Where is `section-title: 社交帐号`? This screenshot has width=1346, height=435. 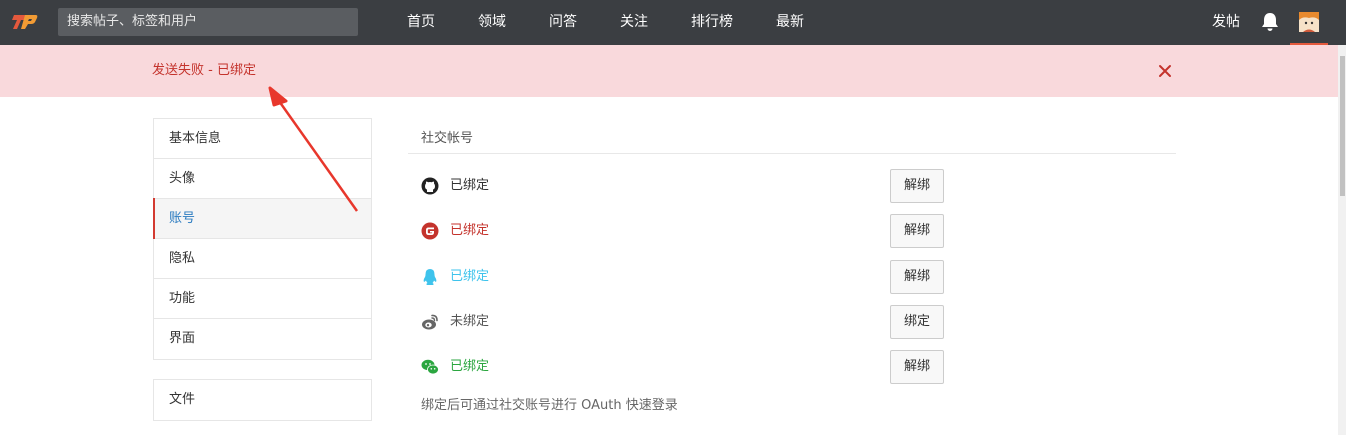
section-title: 社交帐号 is located at coordinates (447, 138).